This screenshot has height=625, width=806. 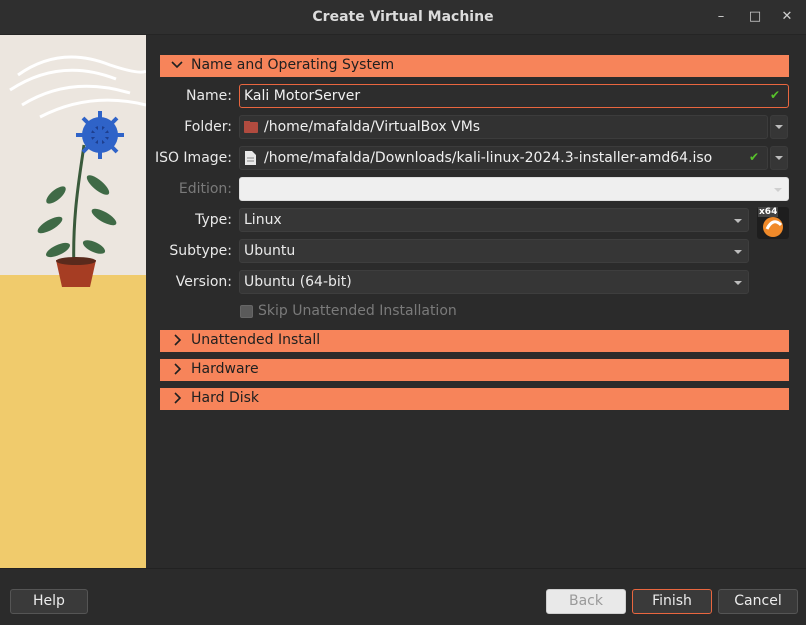 I want to click on section-name-os-label: Name and Operating System, so click(x=293, y=65).